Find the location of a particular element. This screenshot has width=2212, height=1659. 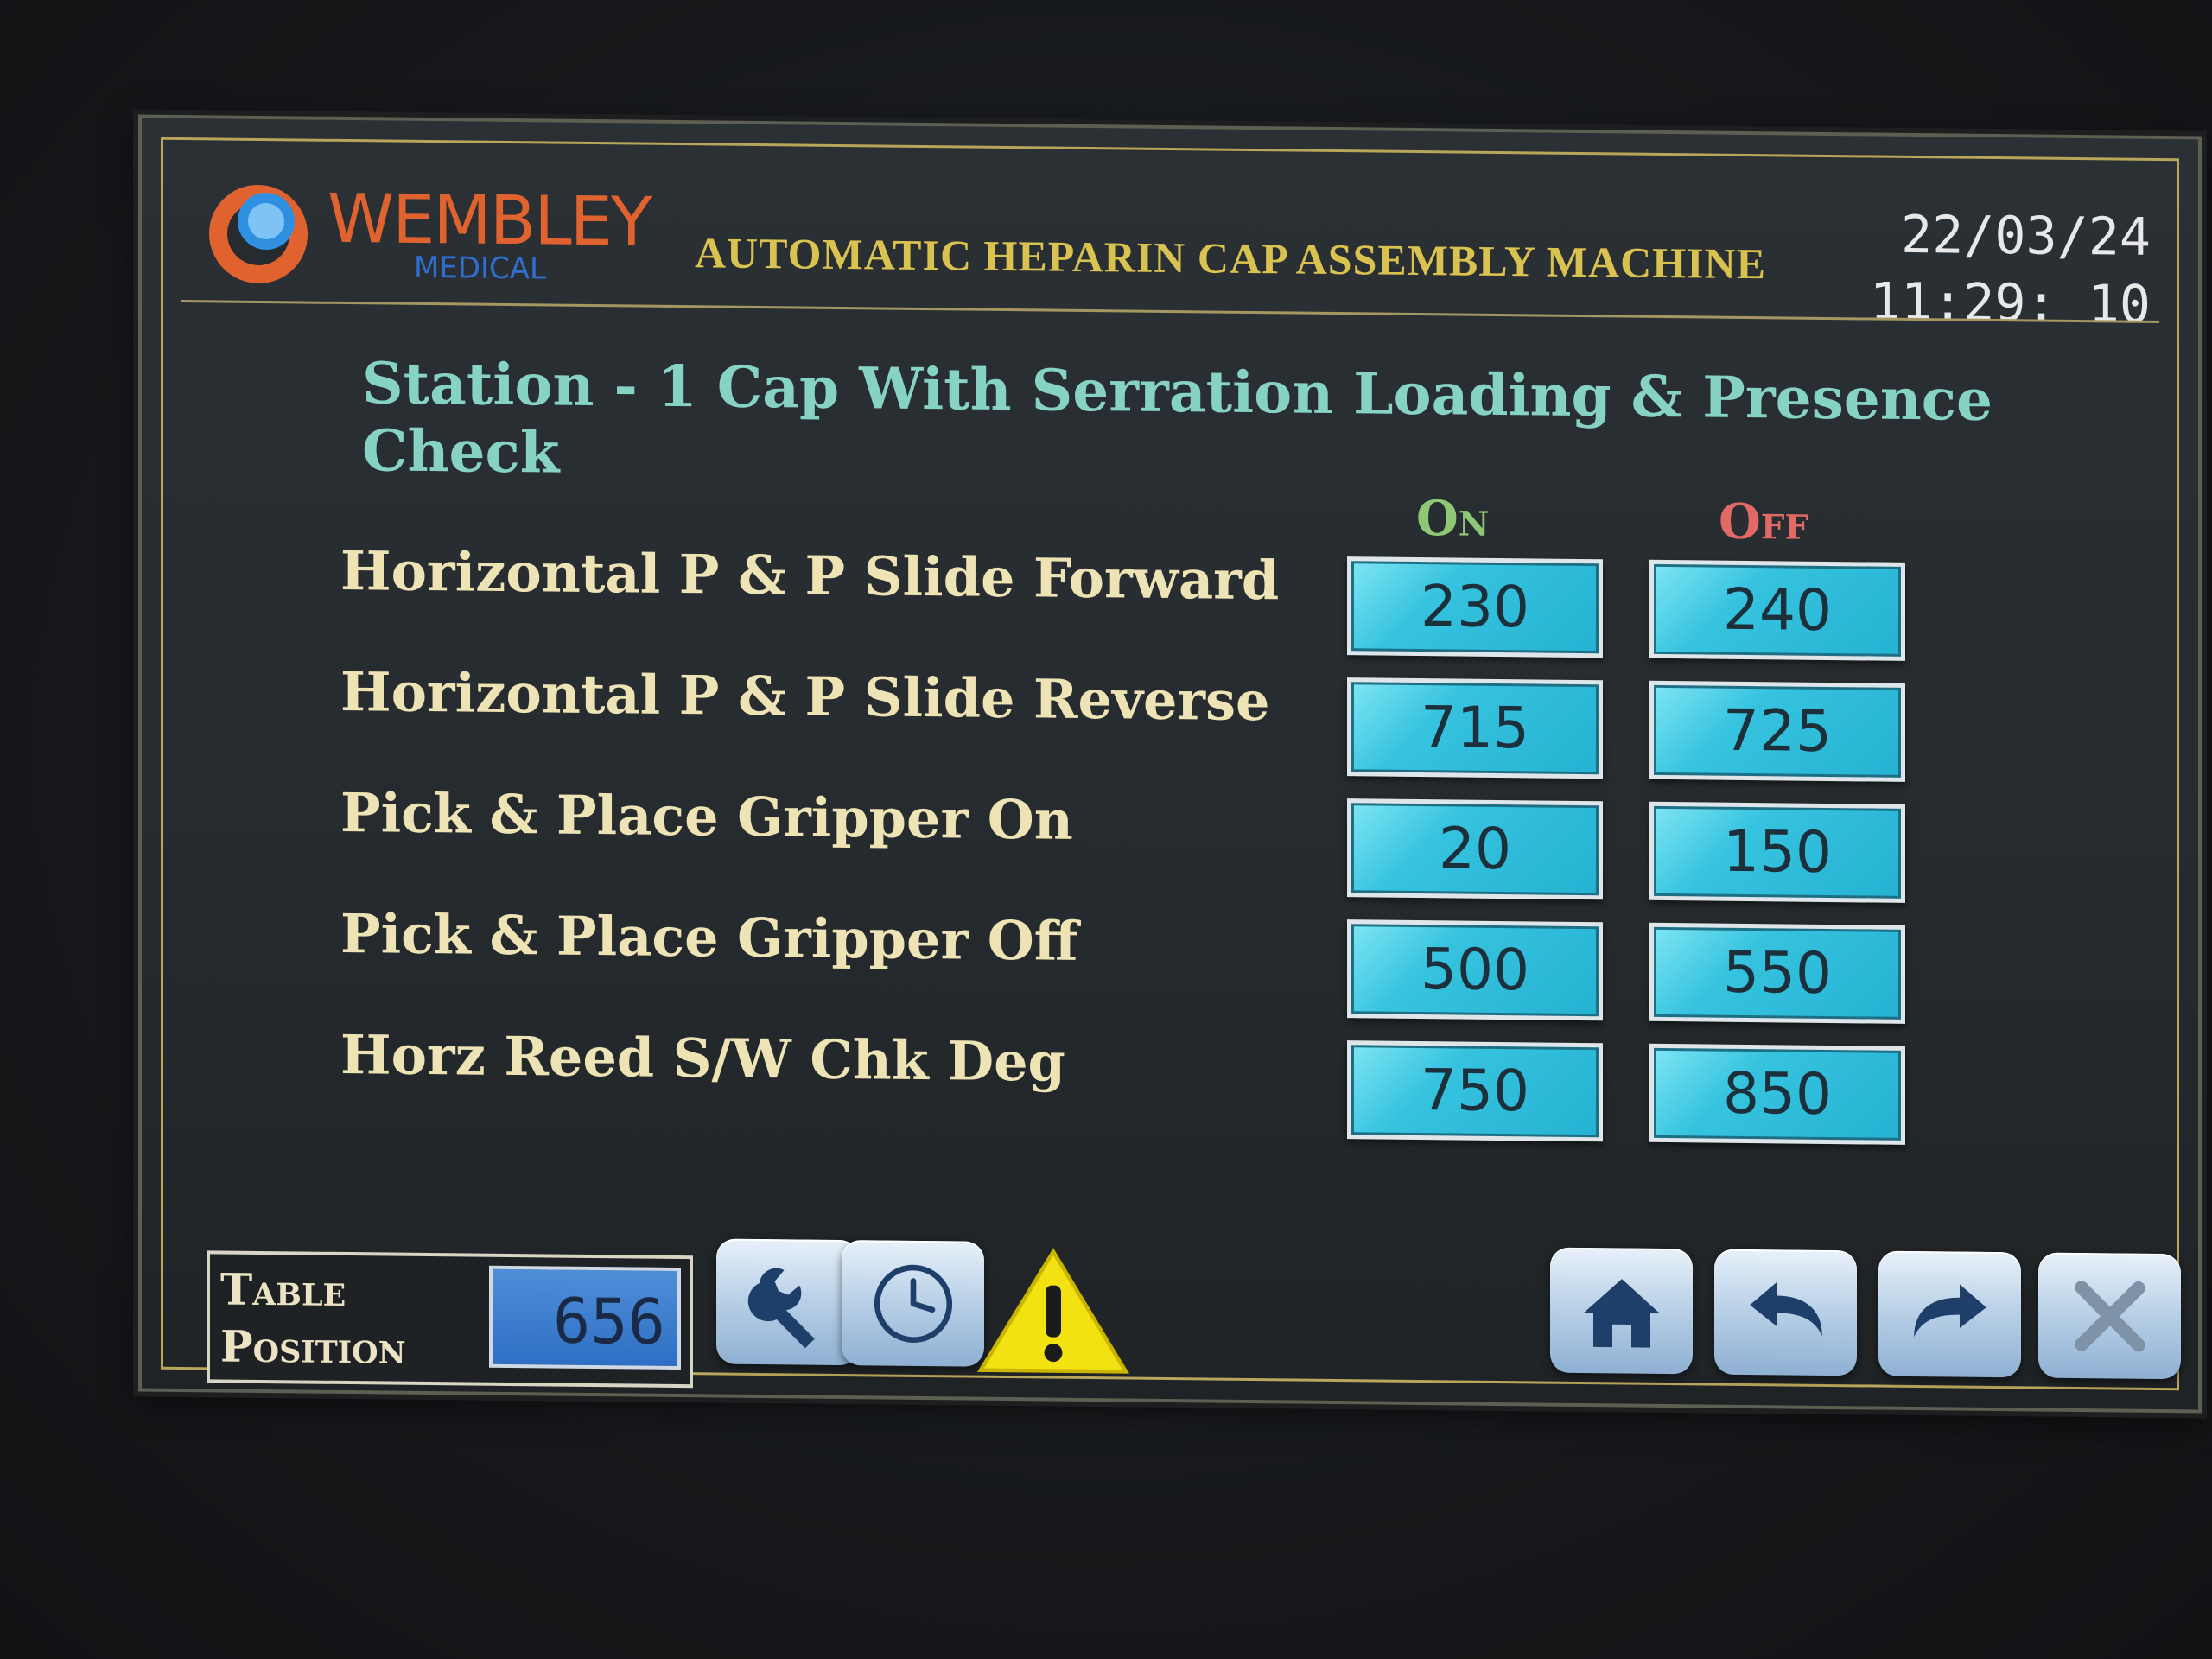

on-value-reed-switch: 750 is located at coordinates (1475, 1091).